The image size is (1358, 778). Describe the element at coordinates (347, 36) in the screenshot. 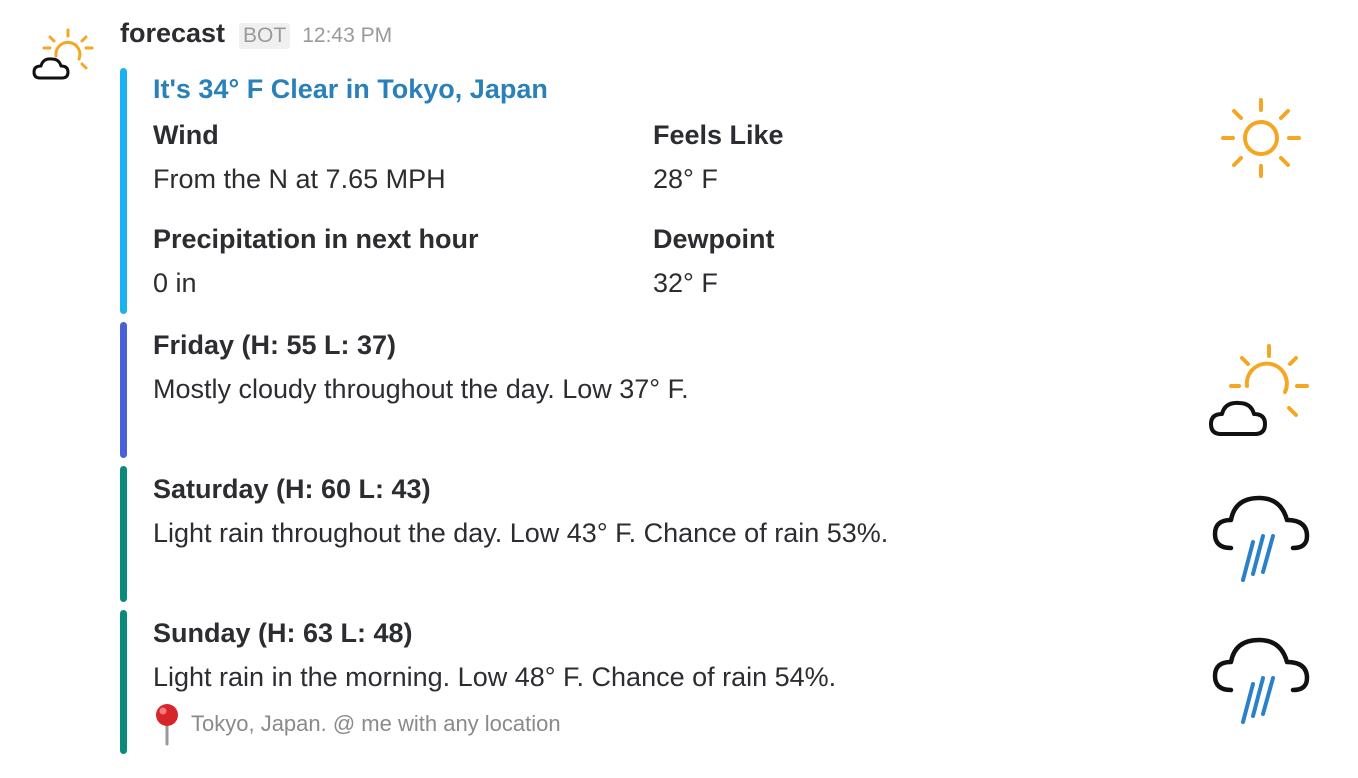

I see `message-timestamp: 12:43 PM` at that location.